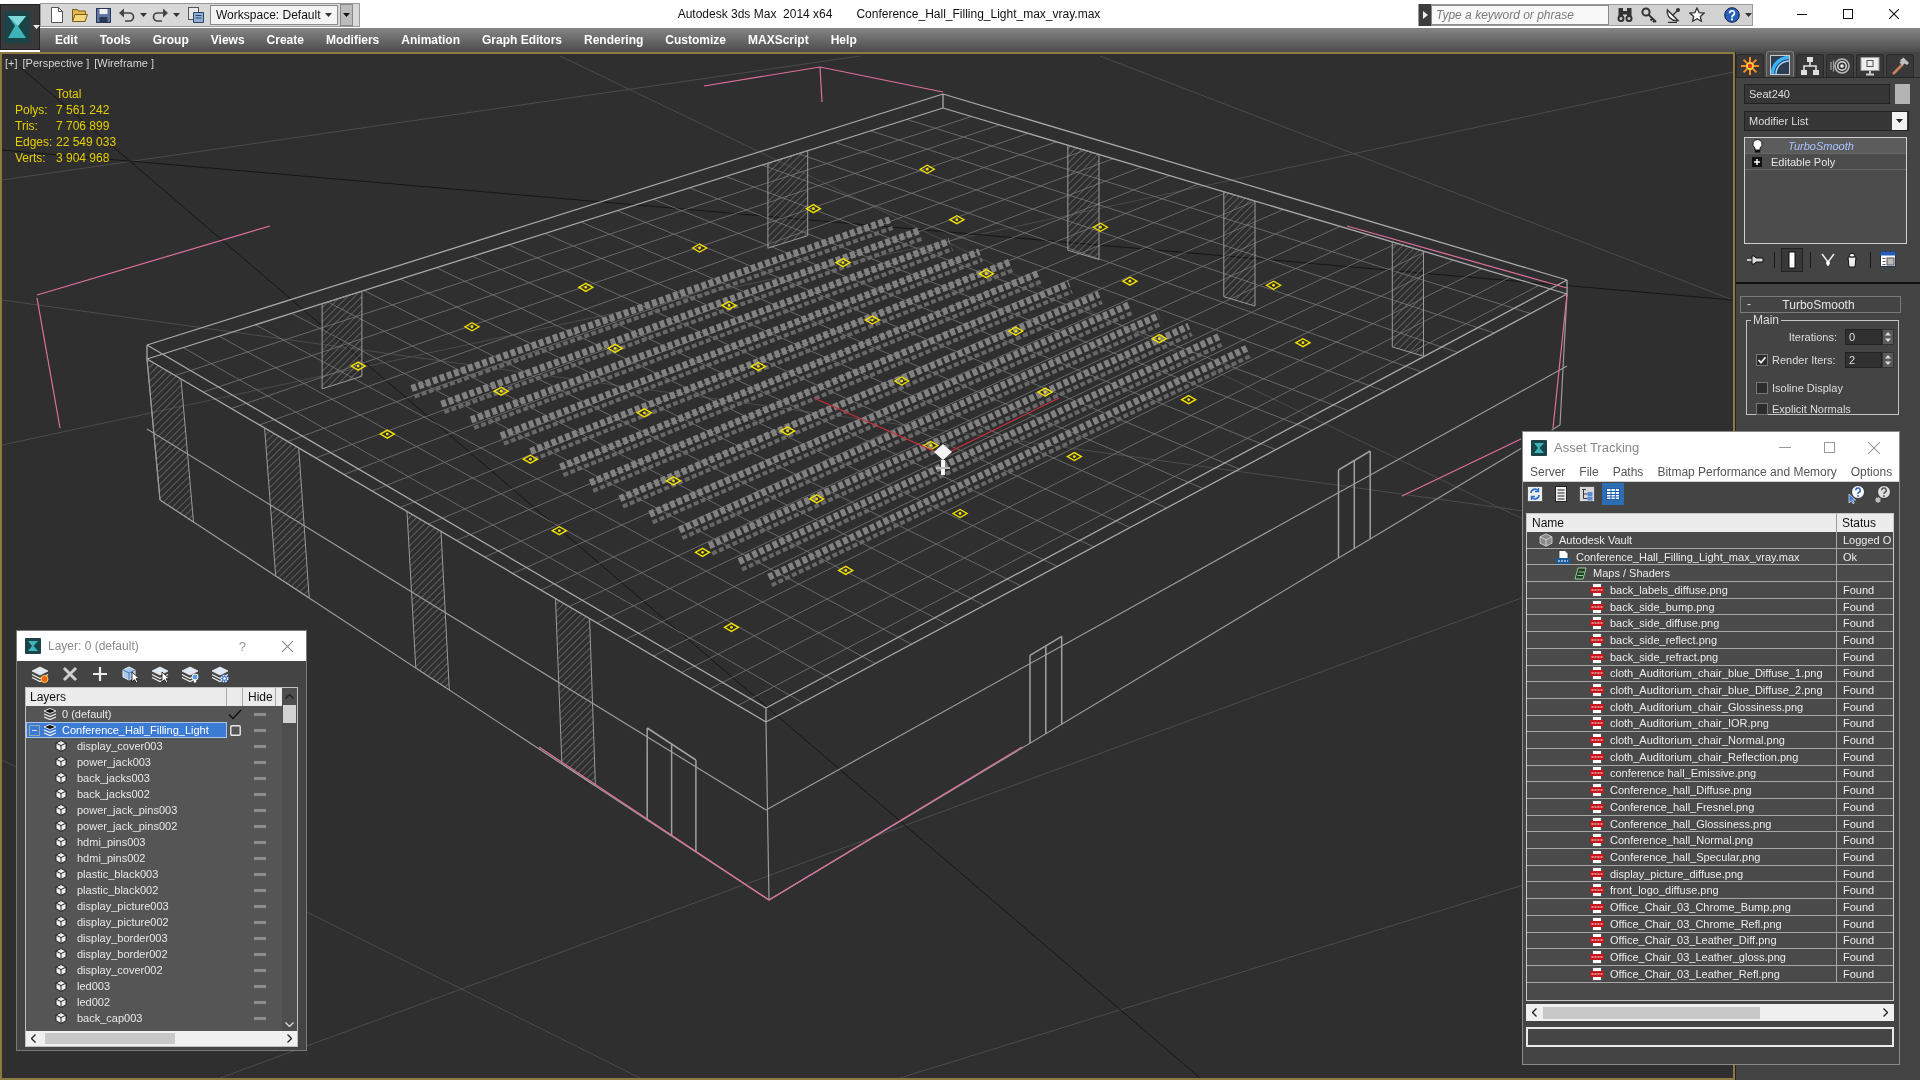  I want to click on asset-name-cell: Office_Chair_03_Chrome_Refl.png, so click(1682, 923).